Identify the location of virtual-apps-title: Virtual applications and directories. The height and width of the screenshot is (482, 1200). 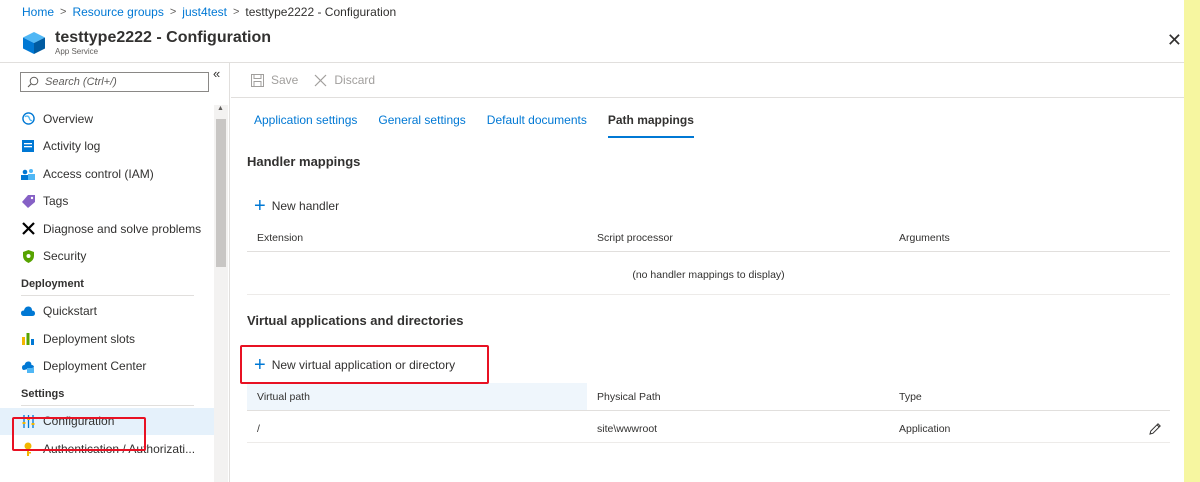
(355, 320).